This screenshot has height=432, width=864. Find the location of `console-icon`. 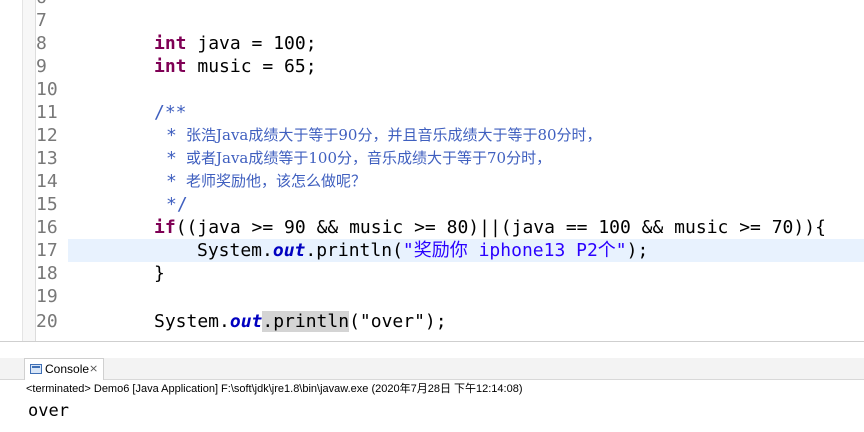

console-icon is located at coordinates (36, 369).